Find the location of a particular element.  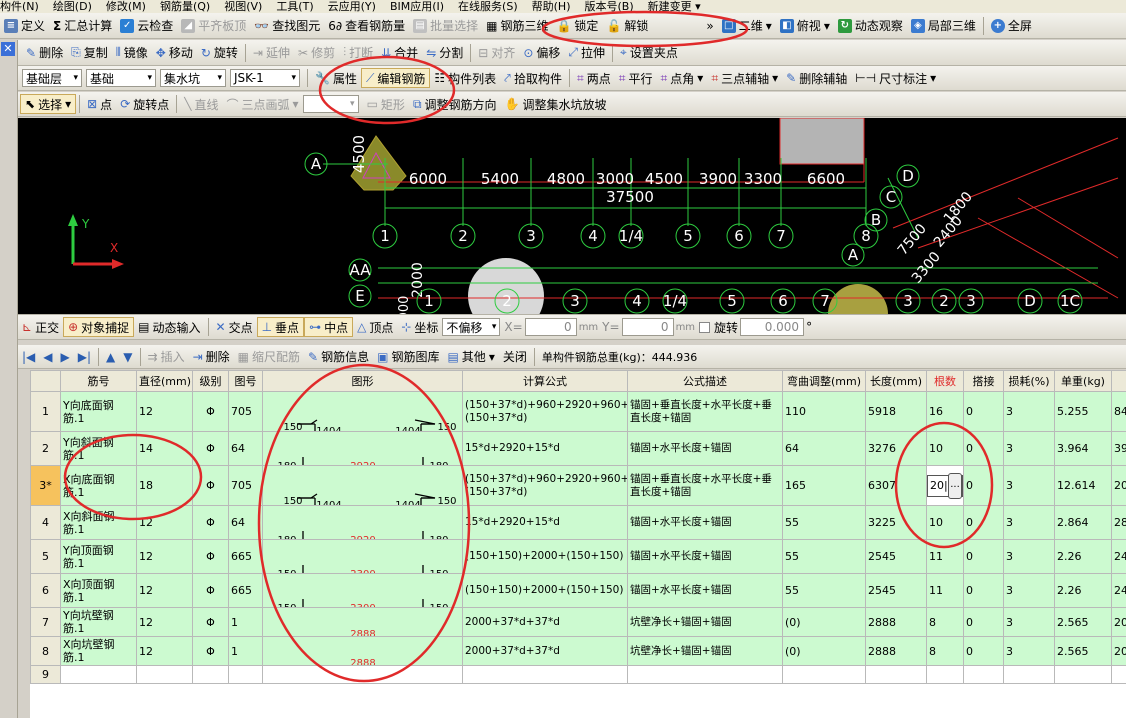

delete-button: ✎ 删除 is located at coordinates (44, 53).